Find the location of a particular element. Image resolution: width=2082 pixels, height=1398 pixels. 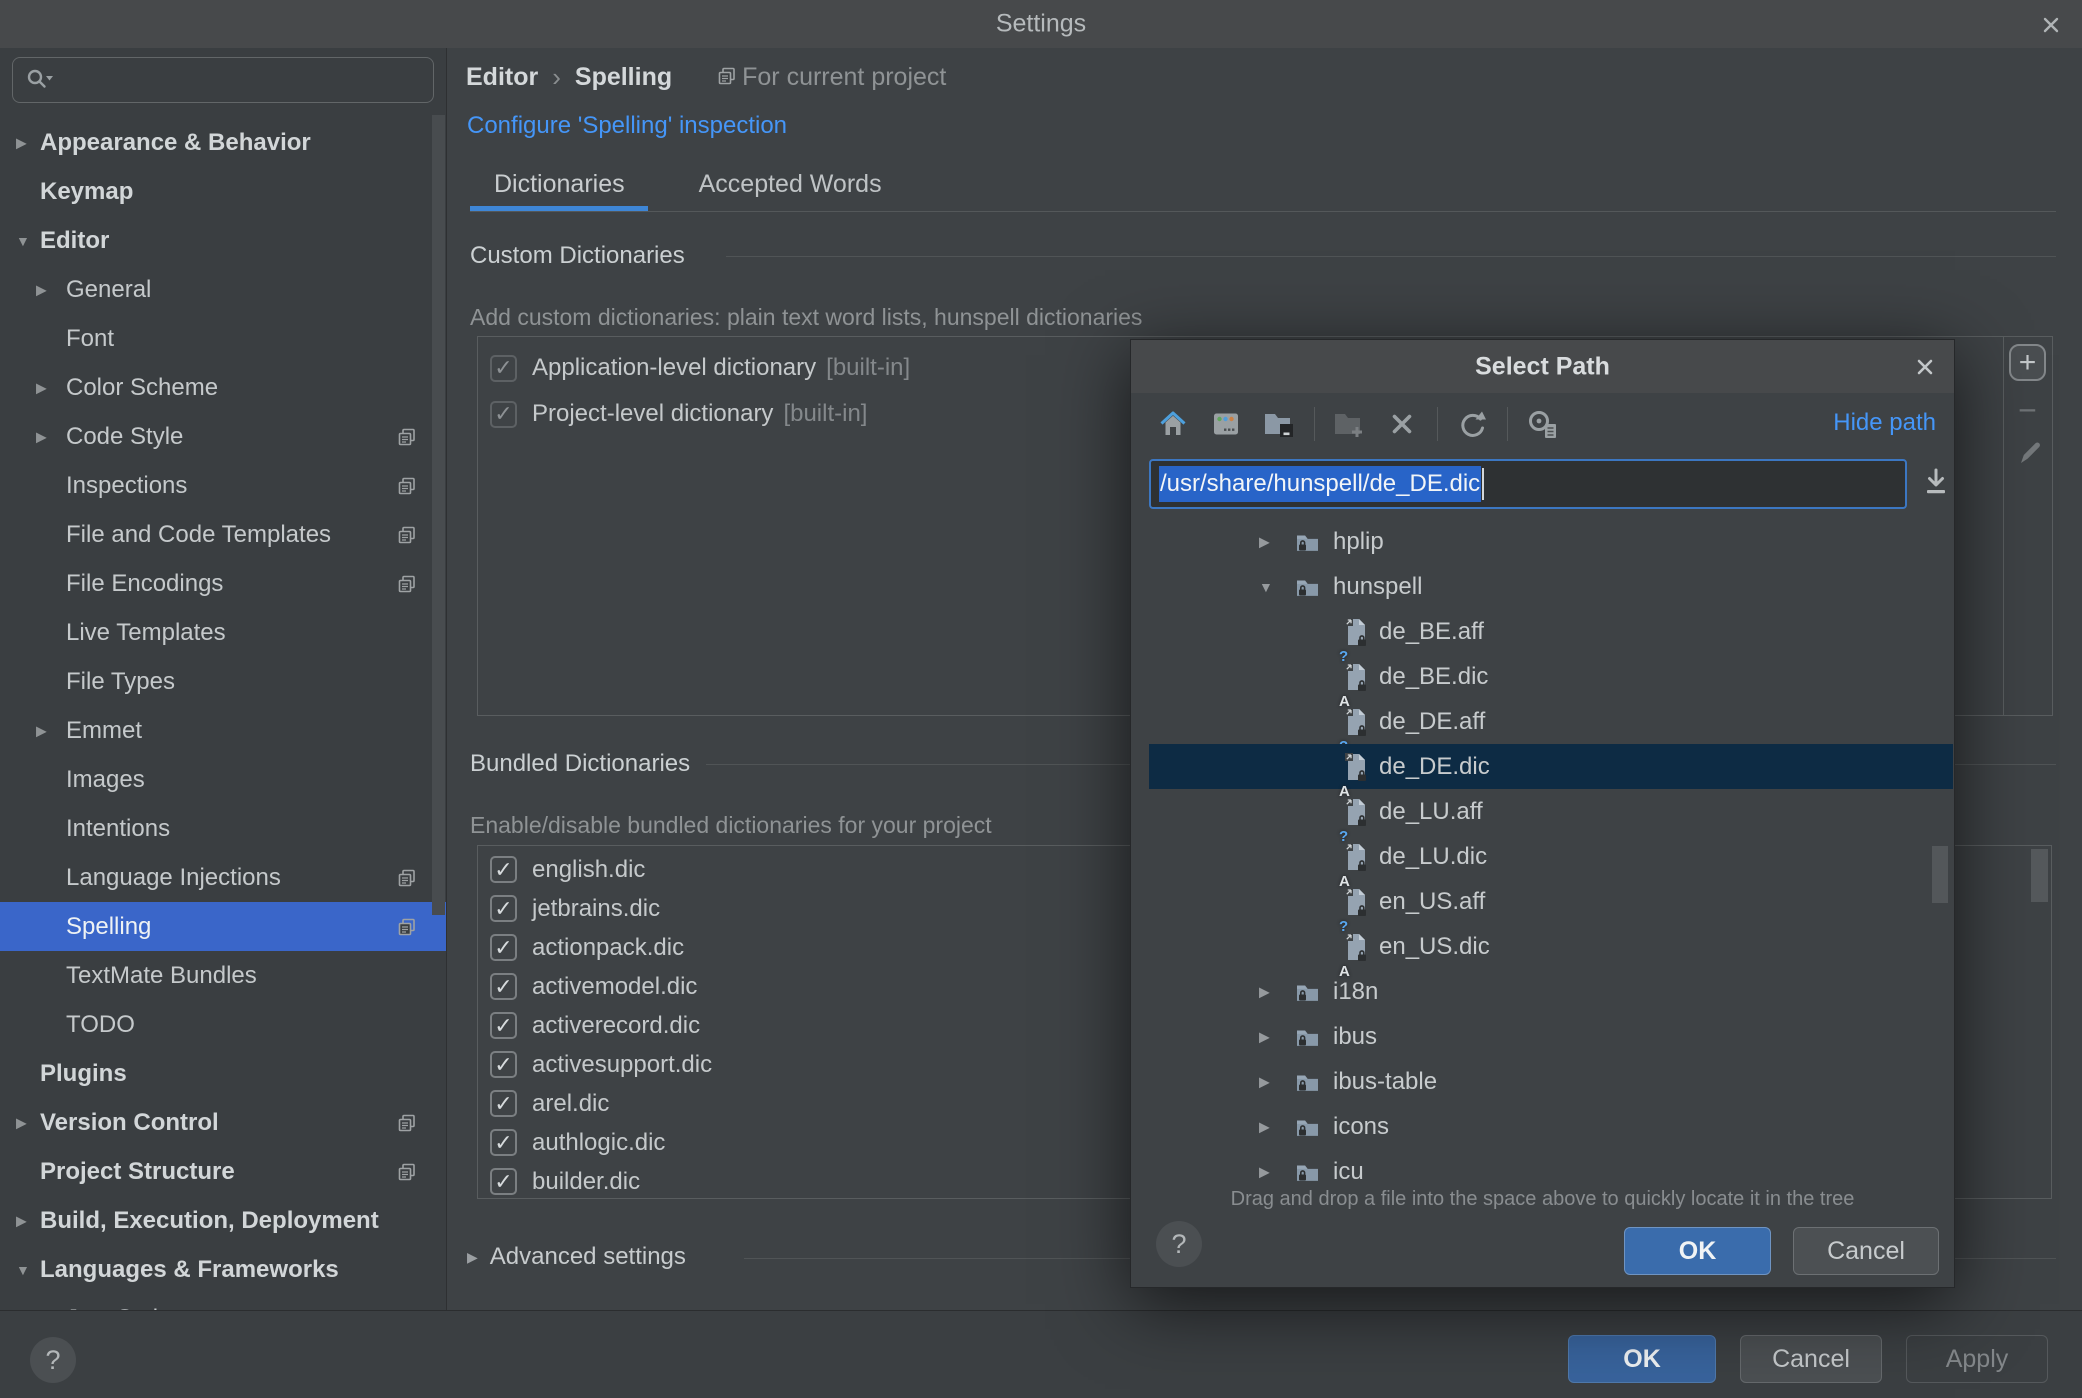

sidebar-item-plugins: Plugins is located at coordinates (223, 1073).